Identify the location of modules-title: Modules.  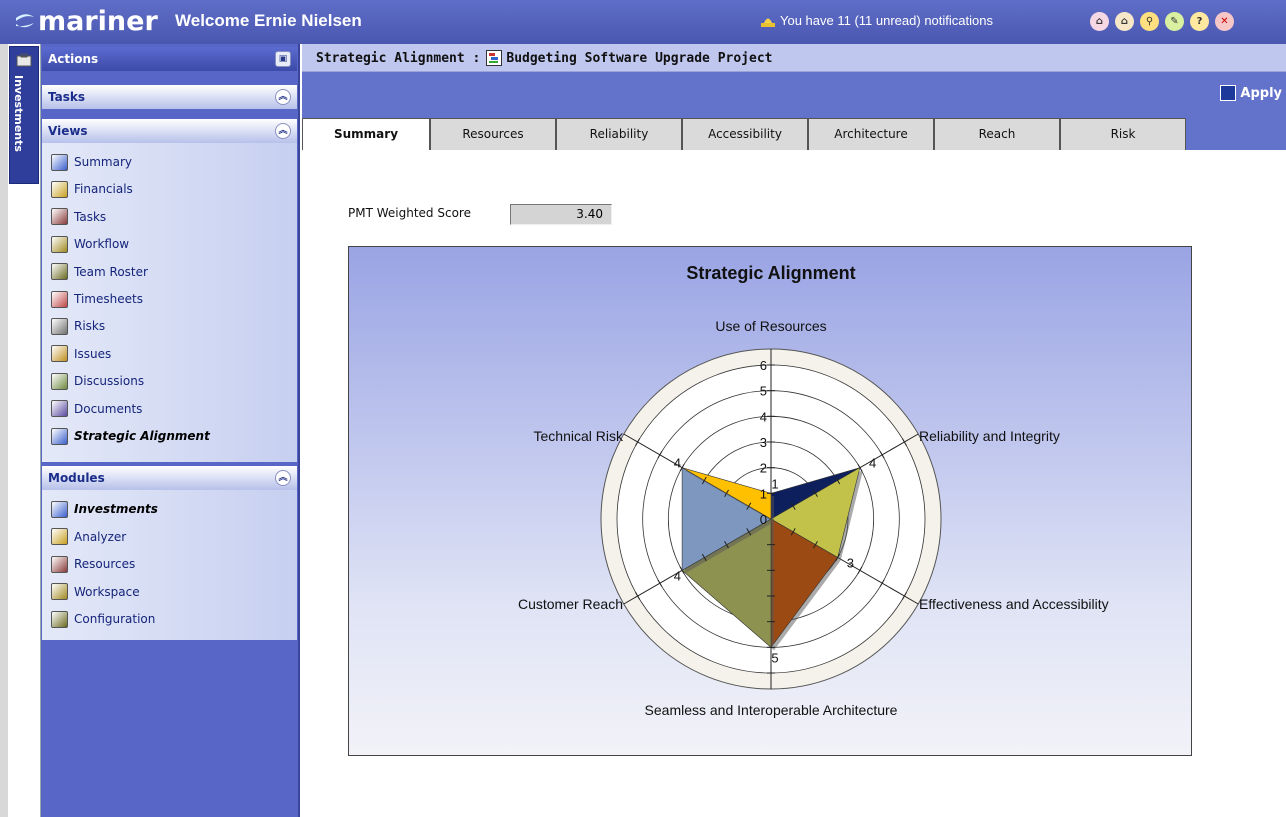
(76, 478).